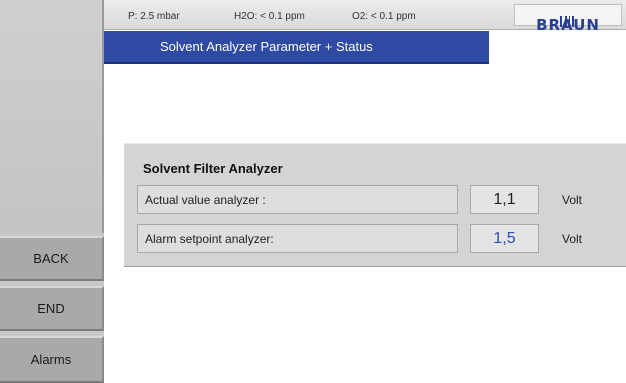 The width and height of the screenshot is (626, 383). Describe the element at coordinates (568, 25) in the screenshot. I see `braun-logo-text: BRAUN` at that location.